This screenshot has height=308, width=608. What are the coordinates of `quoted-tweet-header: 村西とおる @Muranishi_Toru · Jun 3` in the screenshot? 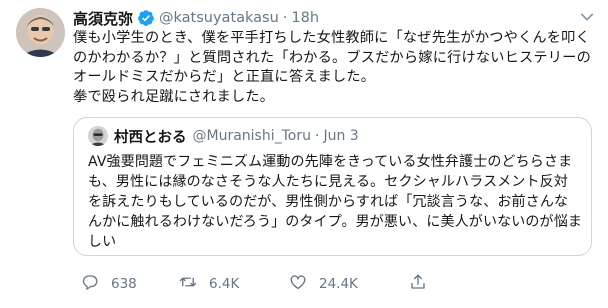 It's located at (223, 136).